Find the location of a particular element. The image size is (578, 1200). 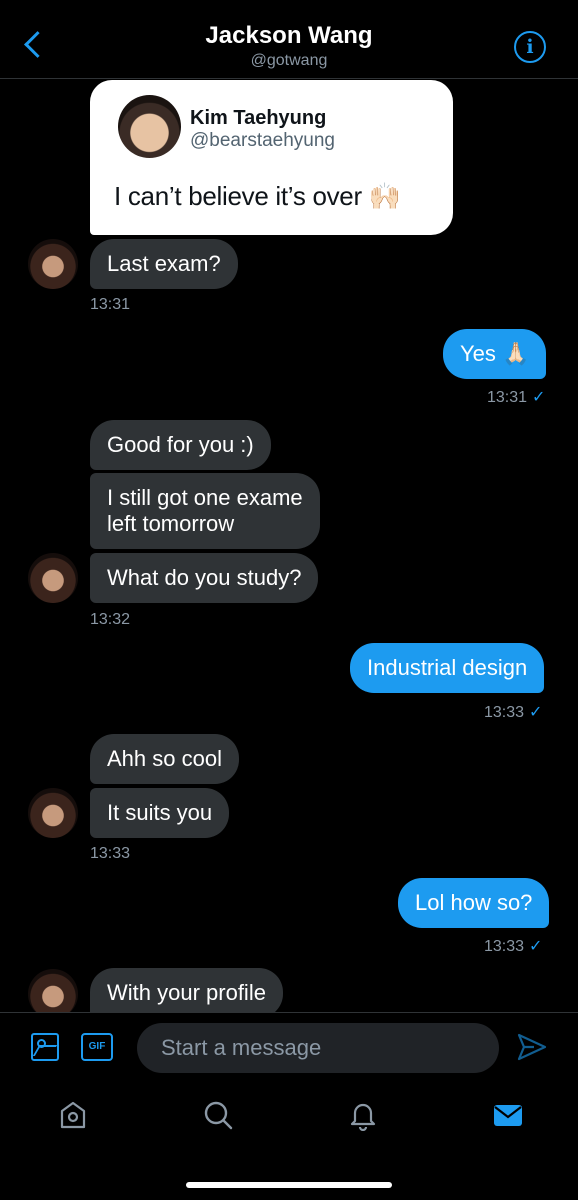

message-bubble-incoming: Last exam? is located at coordinates (164, 264).